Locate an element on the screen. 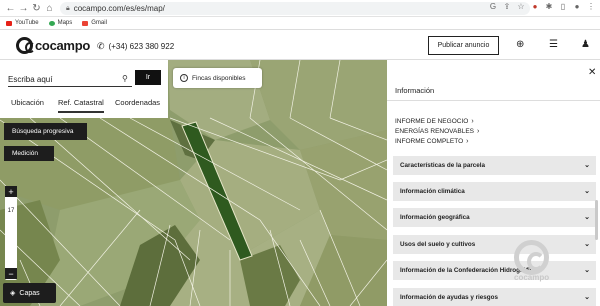 This screenshot has height=306, width=600. layers-button: ◈ Capas is located at coordinates (29, 293).